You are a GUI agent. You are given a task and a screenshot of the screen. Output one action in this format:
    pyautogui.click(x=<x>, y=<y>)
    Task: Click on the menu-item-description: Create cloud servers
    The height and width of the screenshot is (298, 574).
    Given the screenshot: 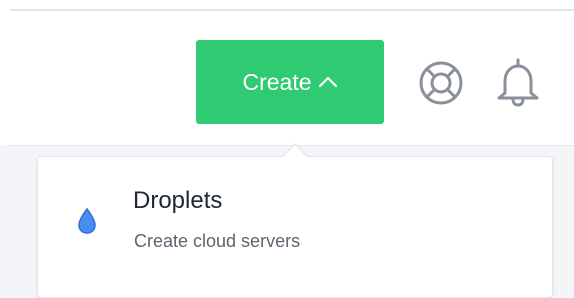 What is the action you would take?
    pyautogui.click(x=217, y=241)
    